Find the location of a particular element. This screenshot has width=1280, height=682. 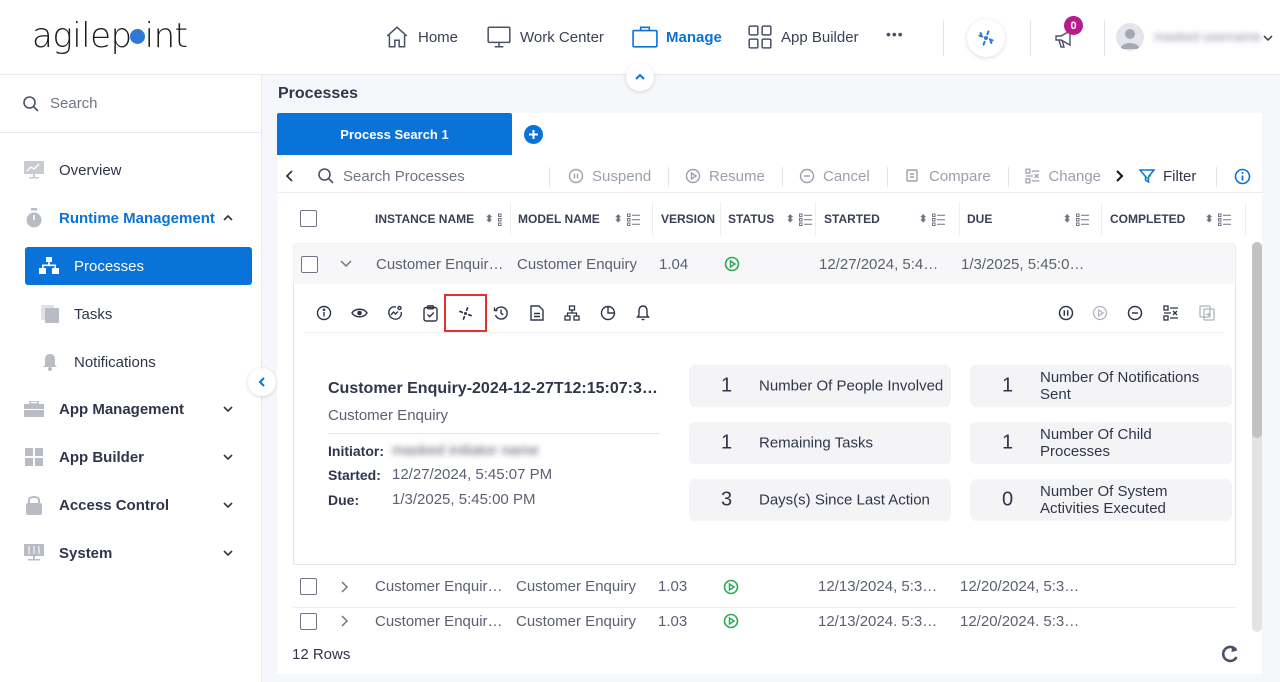

spinner-logo-icon is located at coordinates (986, 38).